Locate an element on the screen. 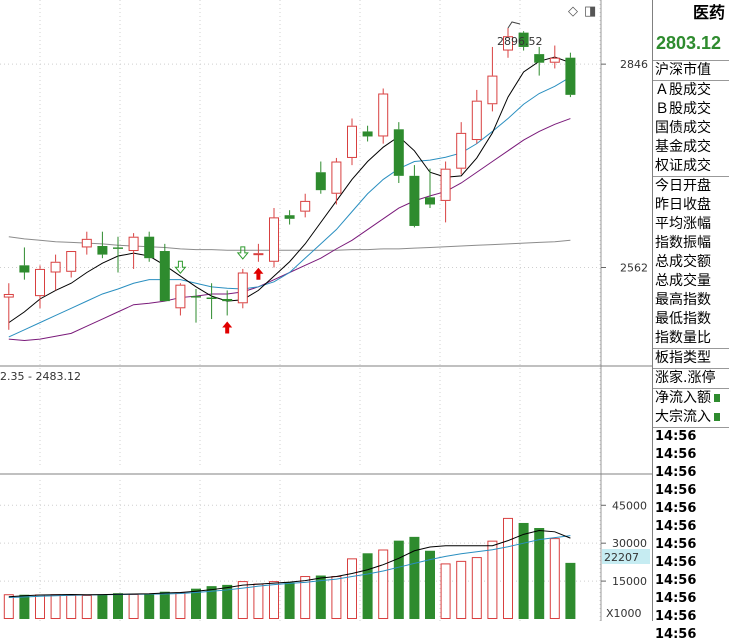 This screenshot has height=644, width=729. sidebar-item: 指数振幅 is located at coordinates (683, 243).